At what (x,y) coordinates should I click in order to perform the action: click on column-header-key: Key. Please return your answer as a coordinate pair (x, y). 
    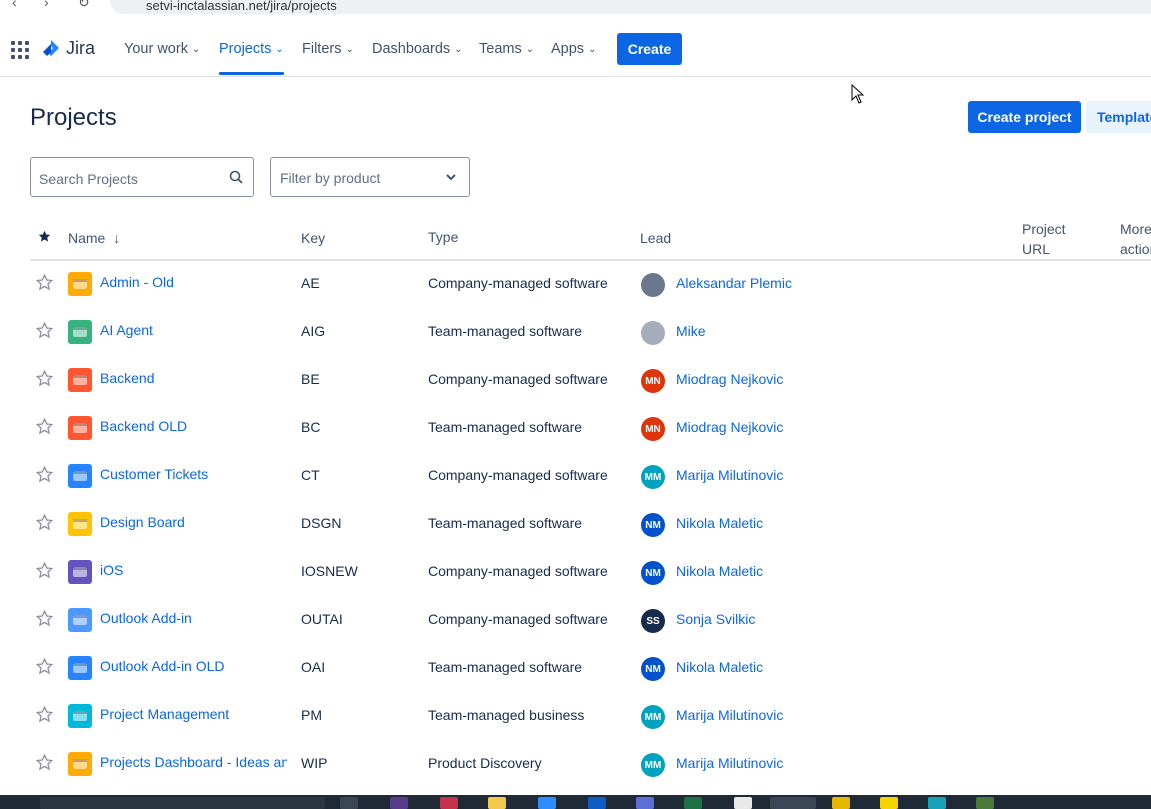
    Looking at the image, I should click on (313, 238).